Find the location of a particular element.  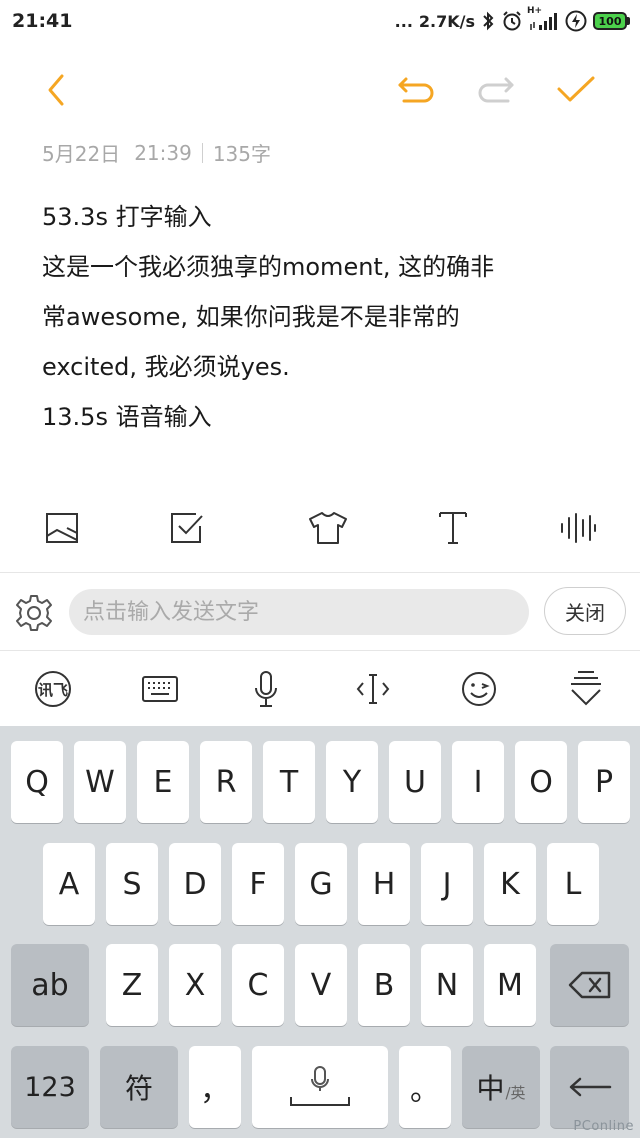

text-icon is located at coordinates (453, 528).